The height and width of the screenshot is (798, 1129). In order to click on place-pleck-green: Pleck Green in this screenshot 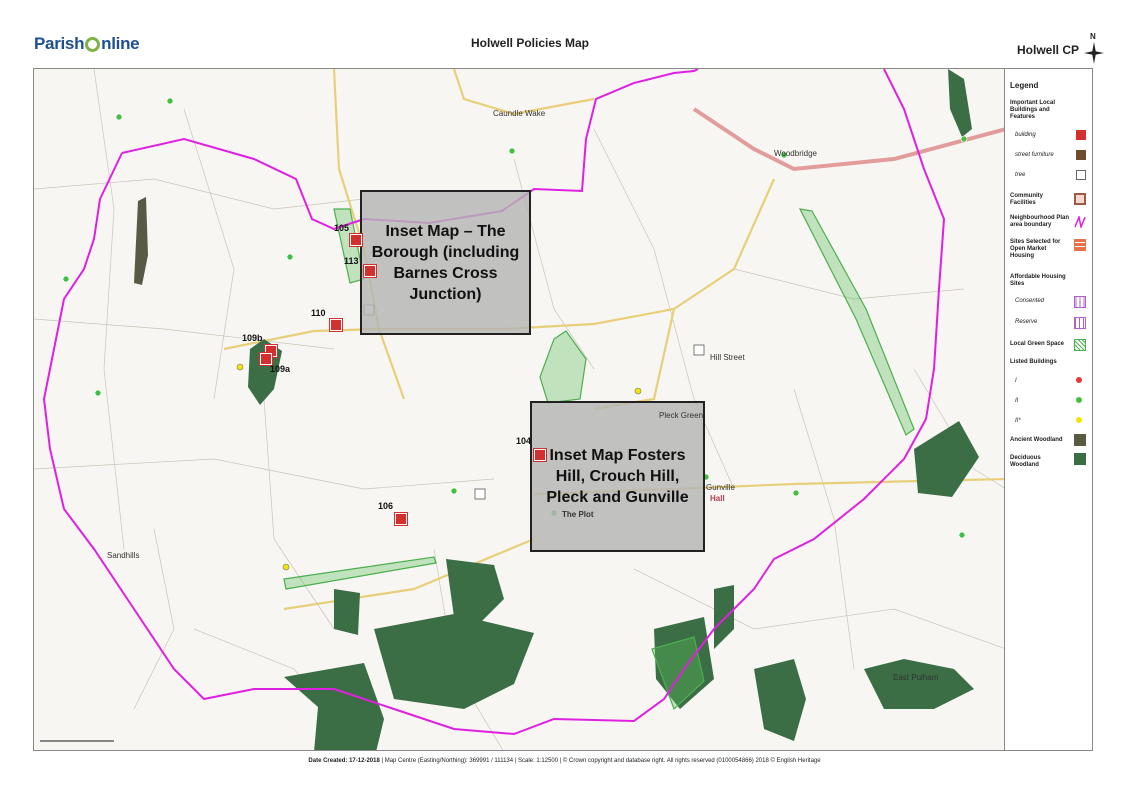, I will do `click(681, 415)`.